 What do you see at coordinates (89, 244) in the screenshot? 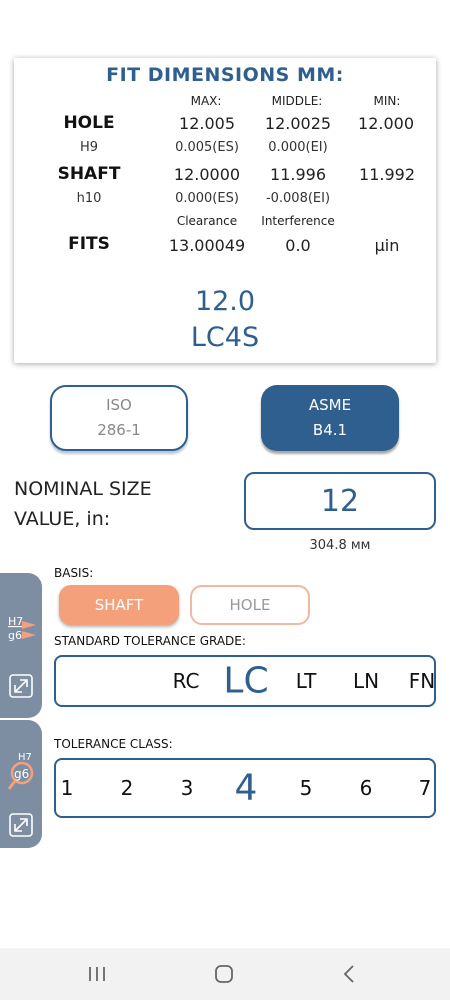
I see `fits-label: FITS` at bounding box center [89, 244].